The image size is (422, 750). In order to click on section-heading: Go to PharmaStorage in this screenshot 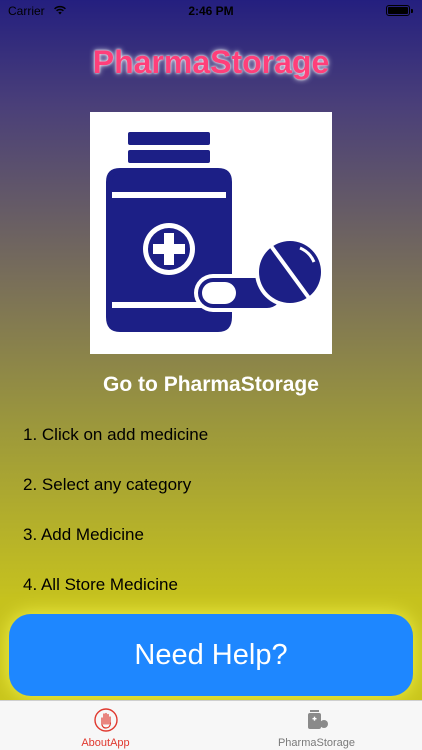, I will do `click(211, 384)`.